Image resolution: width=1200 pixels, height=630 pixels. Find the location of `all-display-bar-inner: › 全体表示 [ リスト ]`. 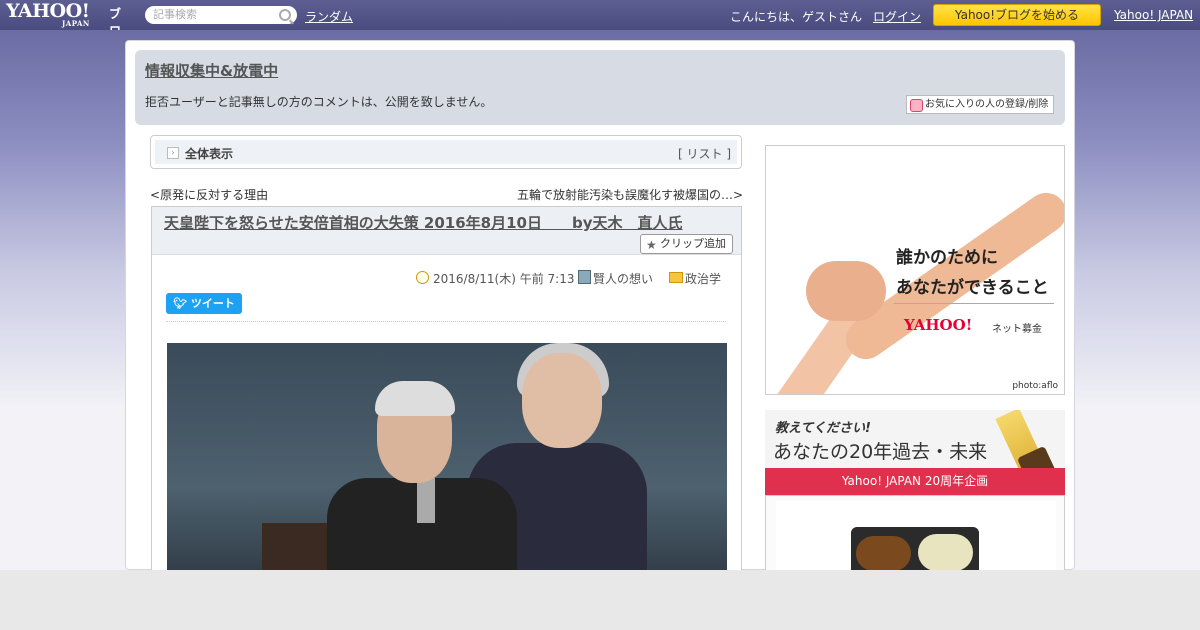

all-display-bar-inner: › 全体表示 [ リスト ] is located at coordinates (446, 152).